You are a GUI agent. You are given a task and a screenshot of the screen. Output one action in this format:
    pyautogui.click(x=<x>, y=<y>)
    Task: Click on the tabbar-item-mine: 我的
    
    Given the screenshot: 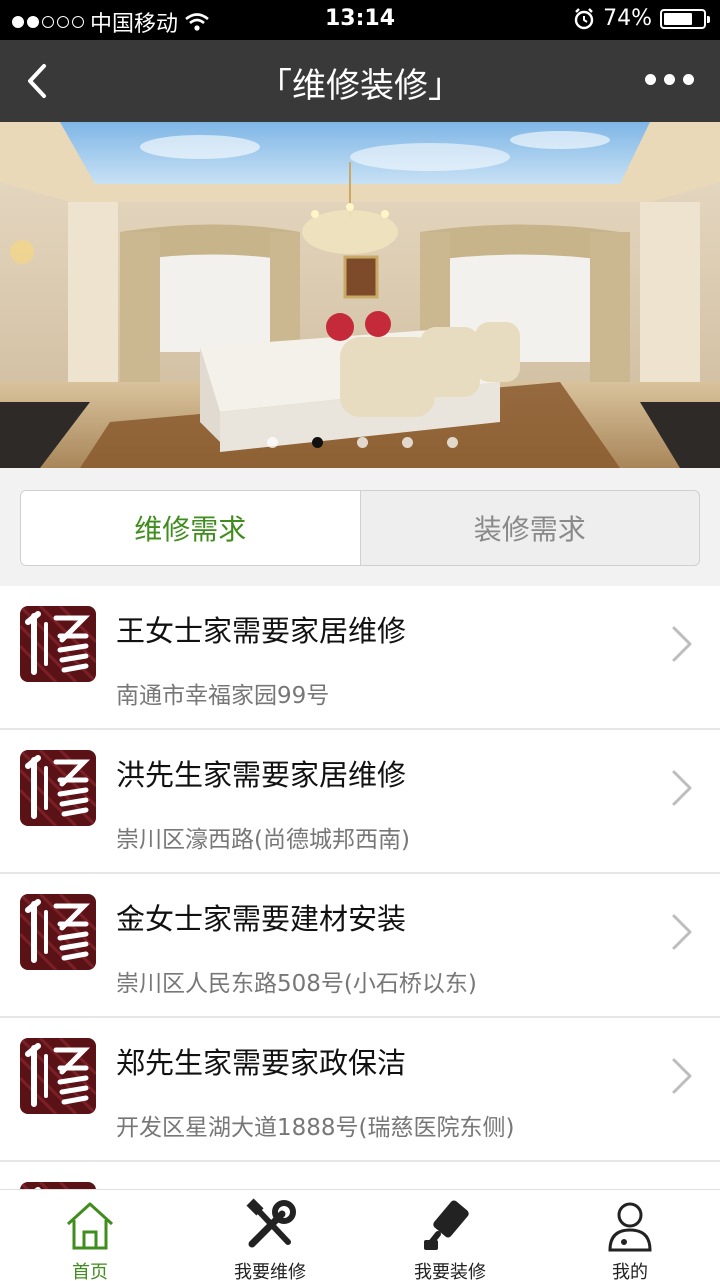 What is the action you would take?
    pyautogui.click(x=630, y=1235)
    